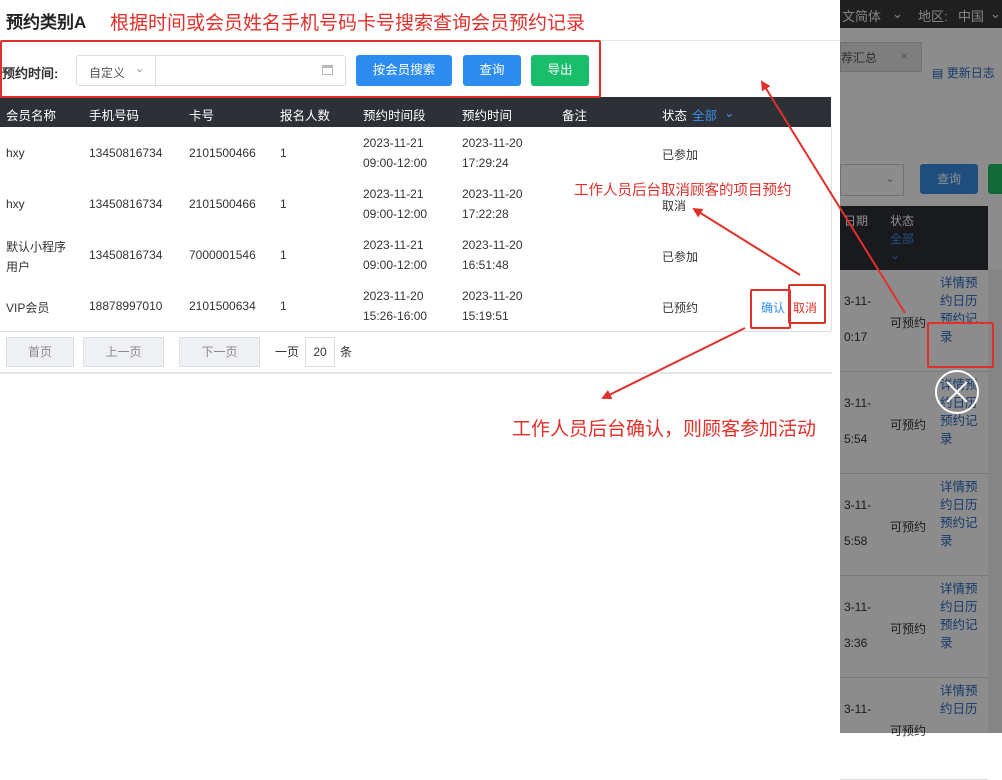 The image size is (1002, 780). What do you see at coordinates (673, 363) in the screenshot?
I see `arrow-to-confirm-note` at bounding box center [673, 363].